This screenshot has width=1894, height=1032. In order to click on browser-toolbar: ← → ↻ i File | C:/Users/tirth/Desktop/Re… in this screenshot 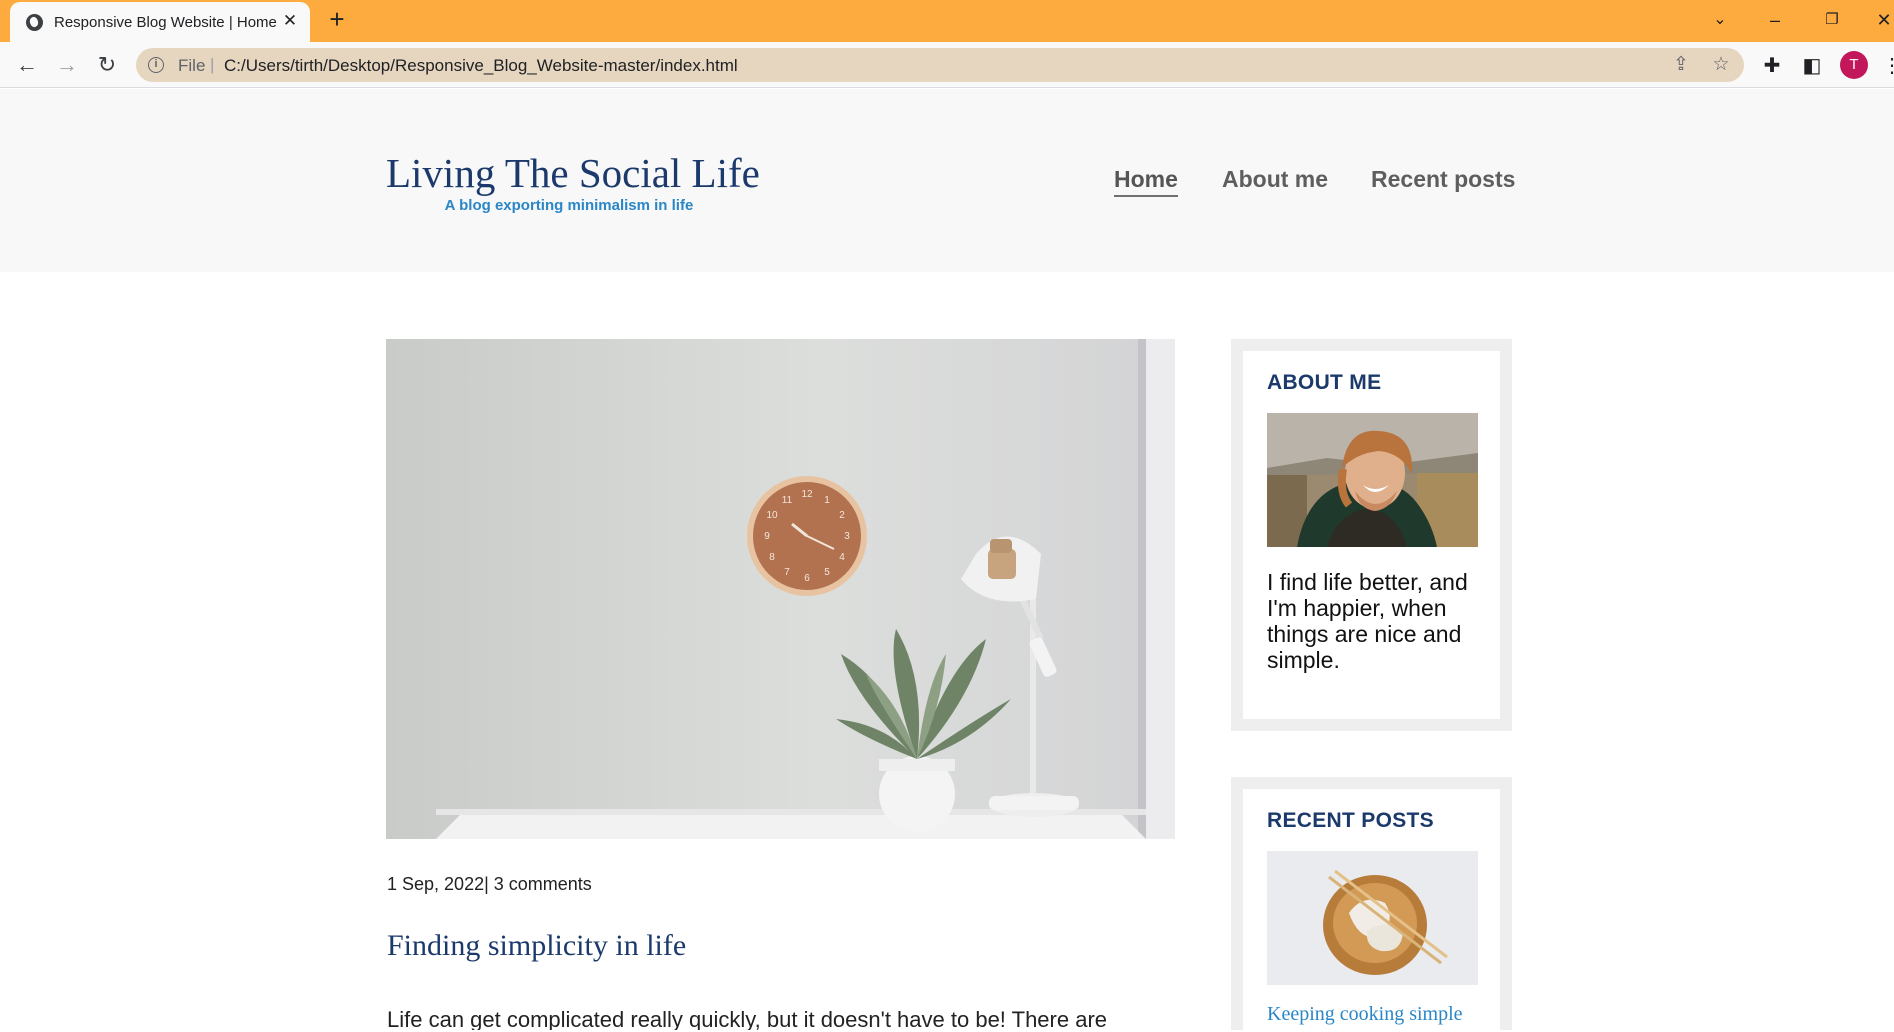, I will do `click(947, 65)`.